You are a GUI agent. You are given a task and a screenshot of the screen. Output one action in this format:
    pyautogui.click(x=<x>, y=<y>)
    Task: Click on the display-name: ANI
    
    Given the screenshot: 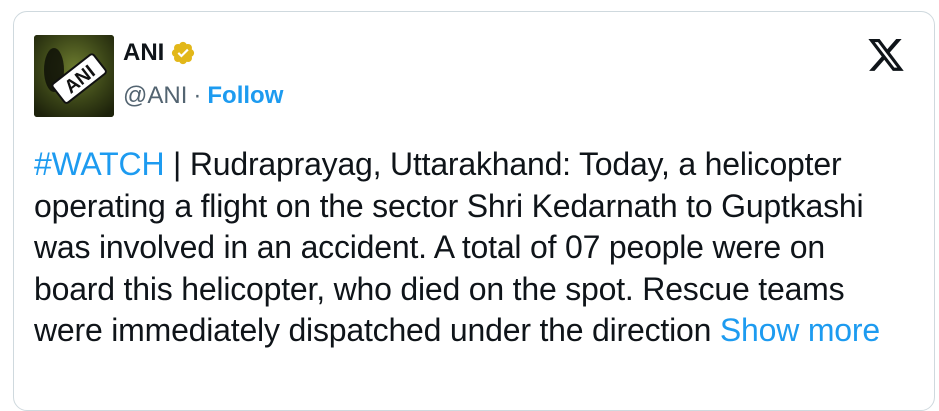 What is the action you would take?
    pyautogui.click(x=143, y=53)
    